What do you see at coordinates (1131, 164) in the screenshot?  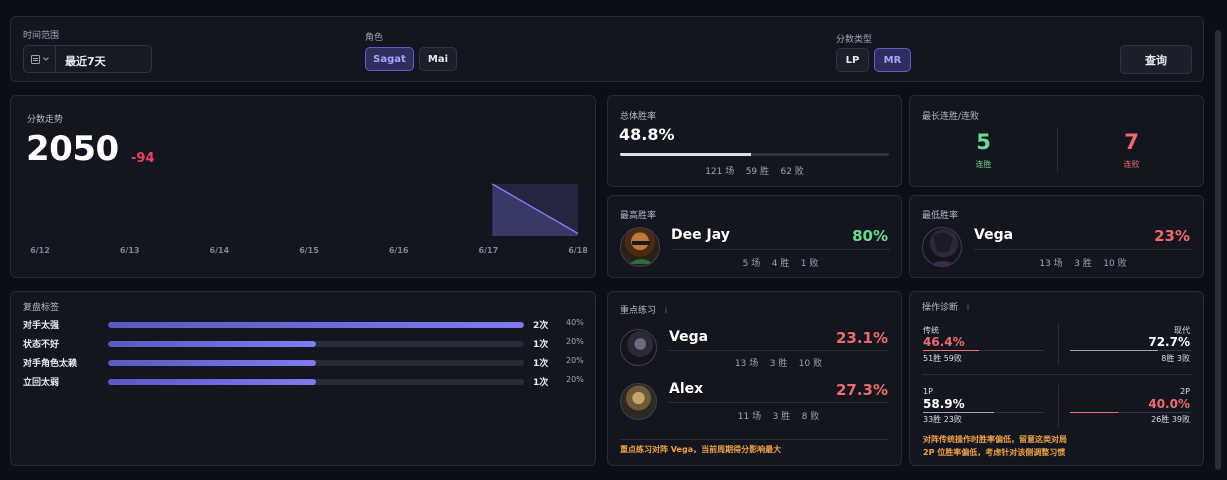 I see `loss-streak-label: 连败` at bounding box center [1131, 164].